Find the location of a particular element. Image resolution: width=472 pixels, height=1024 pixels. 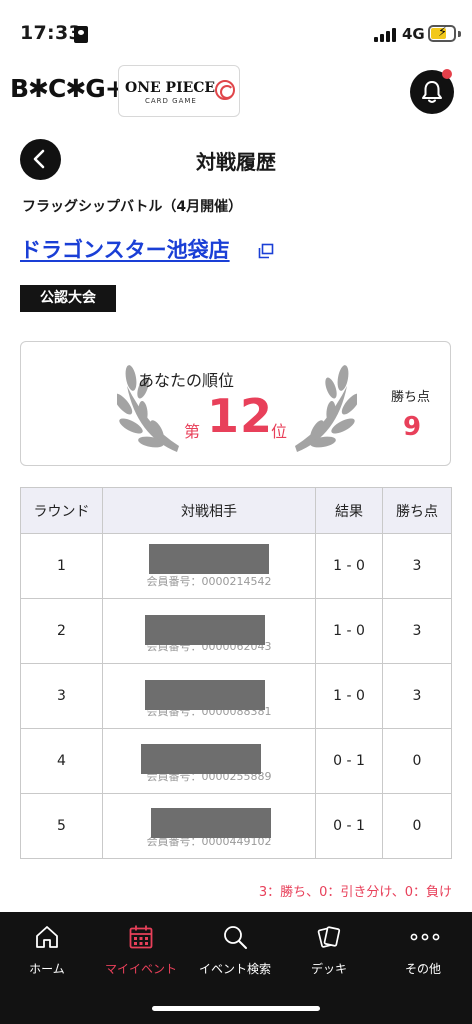

nav-label: ホーム is located at coordinates (47, 969).